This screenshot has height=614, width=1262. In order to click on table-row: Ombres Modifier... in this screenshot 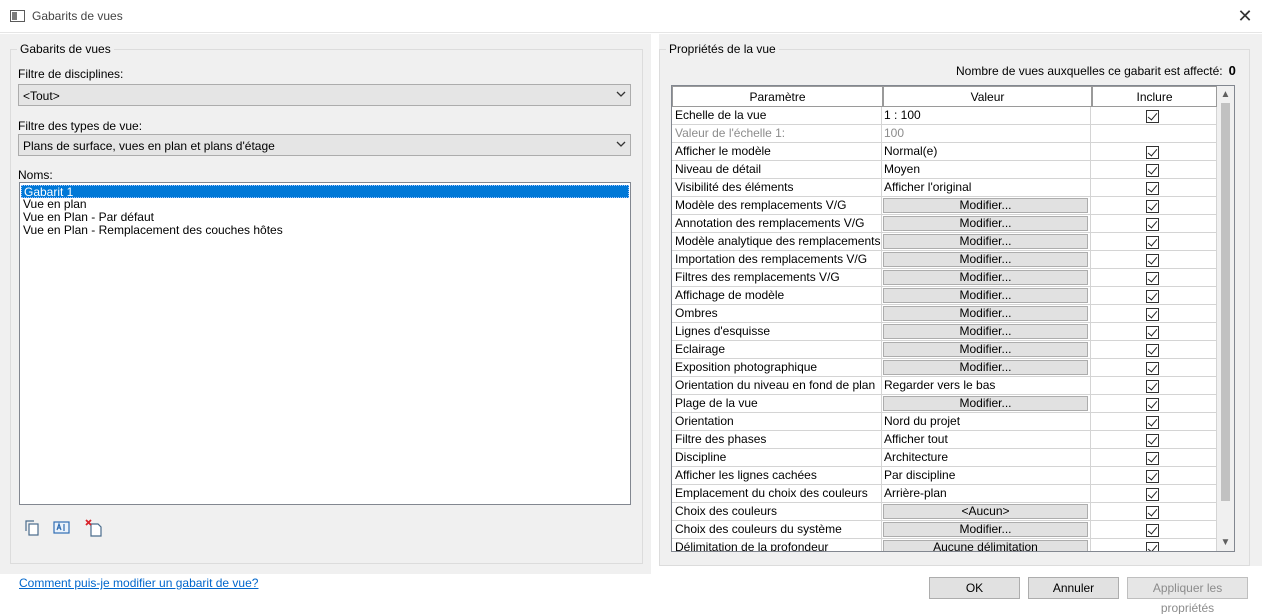, I will do `click(944, 314)`.